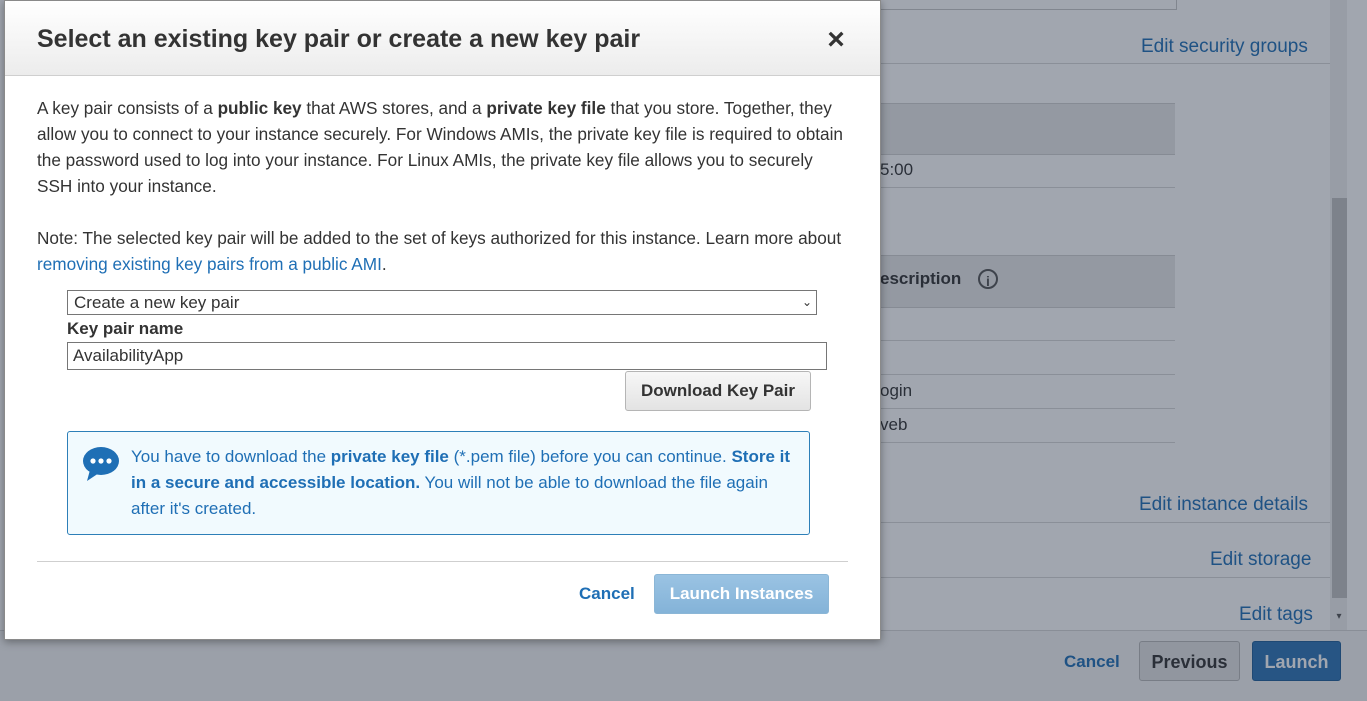  What do you see at coordinates (442, 302) in the screenshot?
I see `key-pair-option-select: Create a new key pair ⌄` at bounding box center [442, 302].